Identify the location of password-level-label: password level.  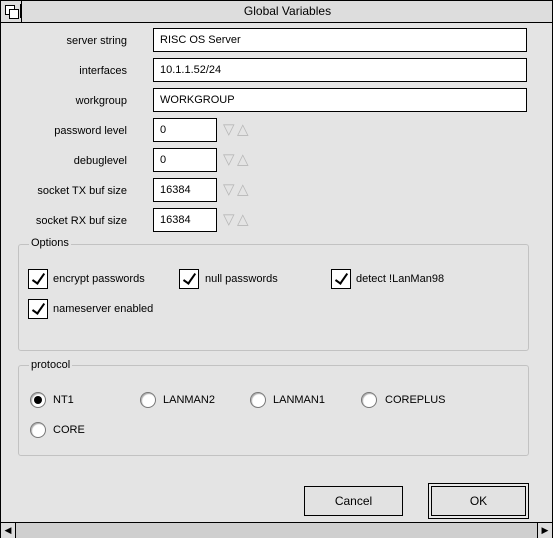
(90, 131).